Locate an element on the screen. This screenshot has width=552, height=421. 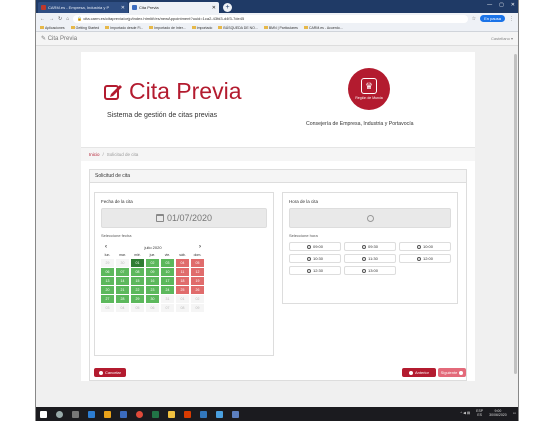
calendar-day: 05 is located at coordinates (197, 263).